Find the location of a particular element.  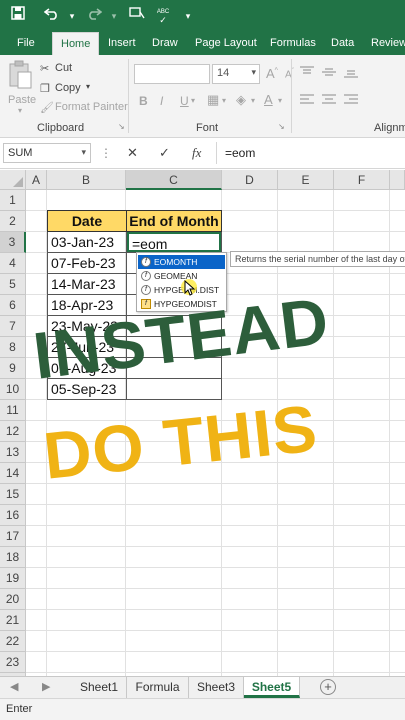

formula-bar-options-icon: ⋮ is located at coordinates (106, 153).